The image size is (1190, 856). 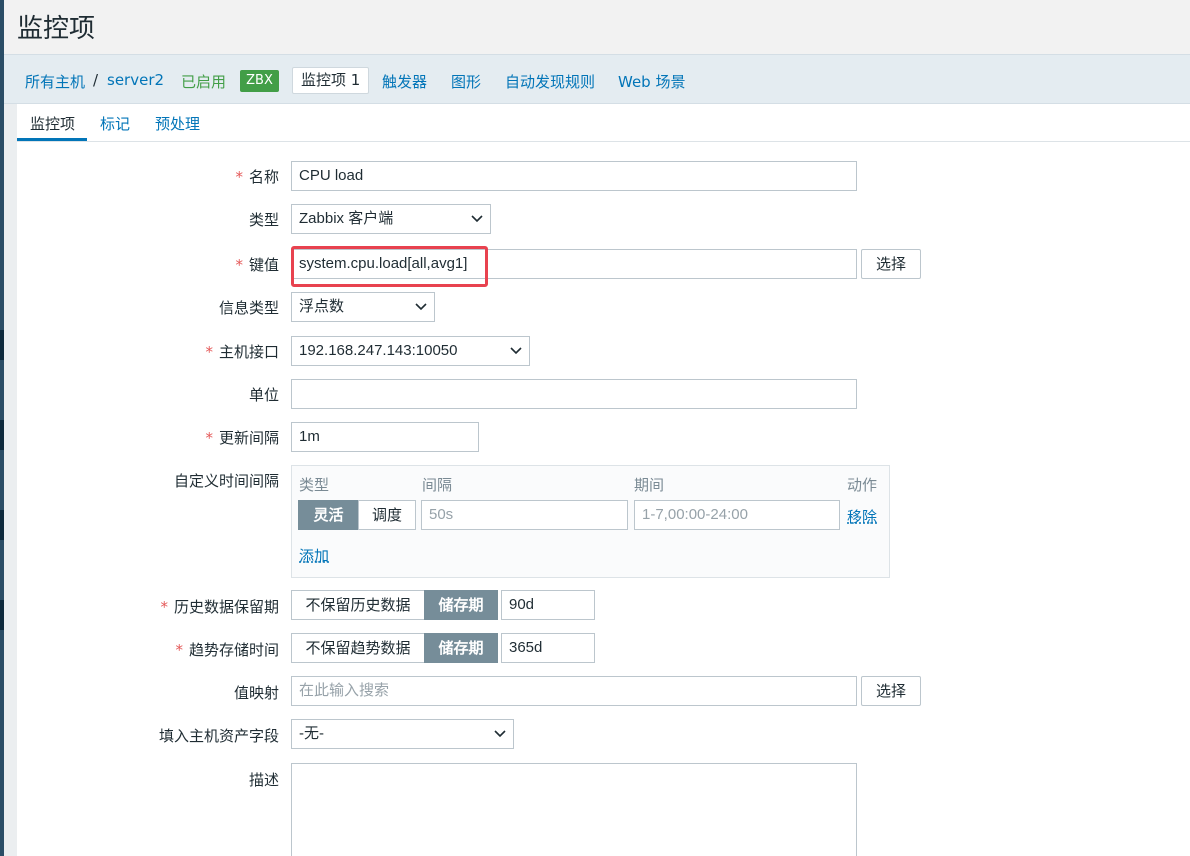 What do you see at coordinates (862, 485) in the screenshot?
I see `custom-intervals-header-action: 动作` at bounding box center [862, 485].